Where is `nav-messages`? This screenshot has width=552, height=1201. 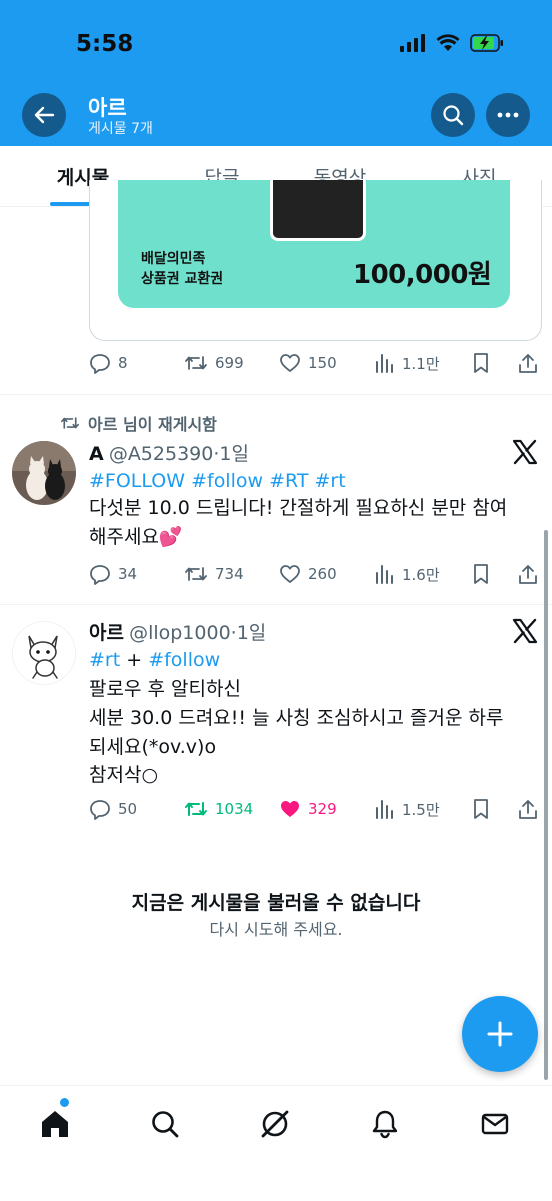
nav-messages is located at coordinates (495, 1124).